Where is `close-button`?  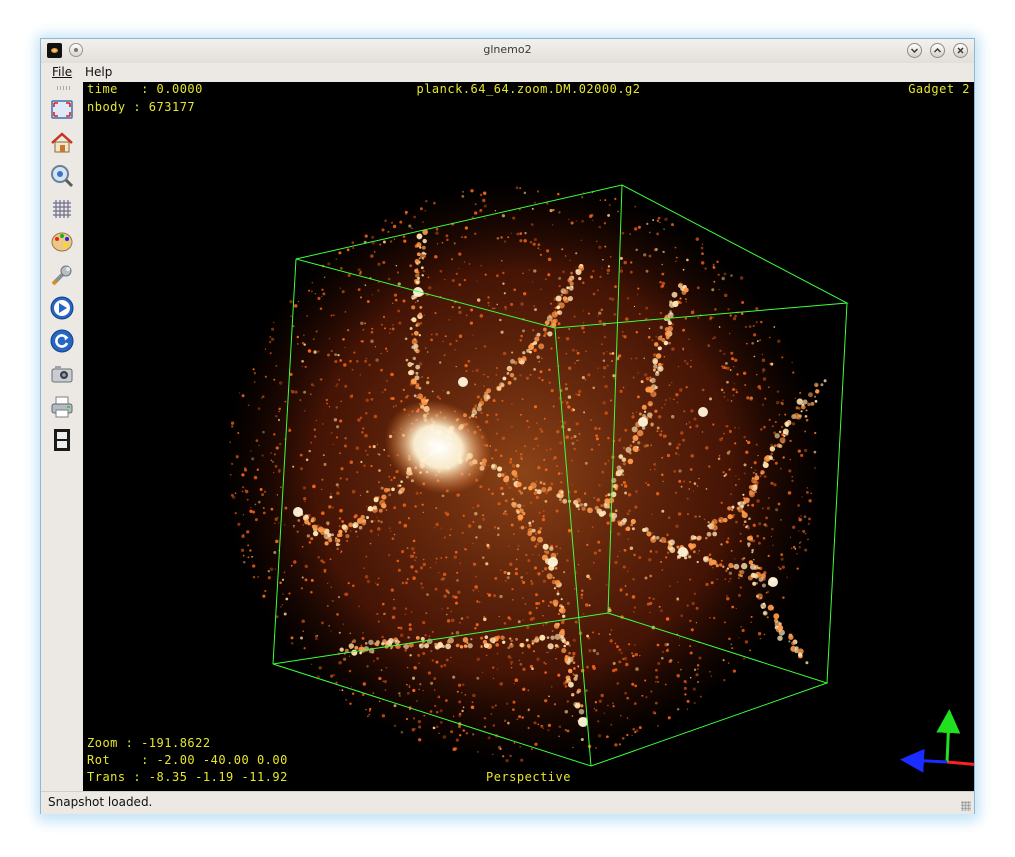 close-button is located at coordinates (960, 50).